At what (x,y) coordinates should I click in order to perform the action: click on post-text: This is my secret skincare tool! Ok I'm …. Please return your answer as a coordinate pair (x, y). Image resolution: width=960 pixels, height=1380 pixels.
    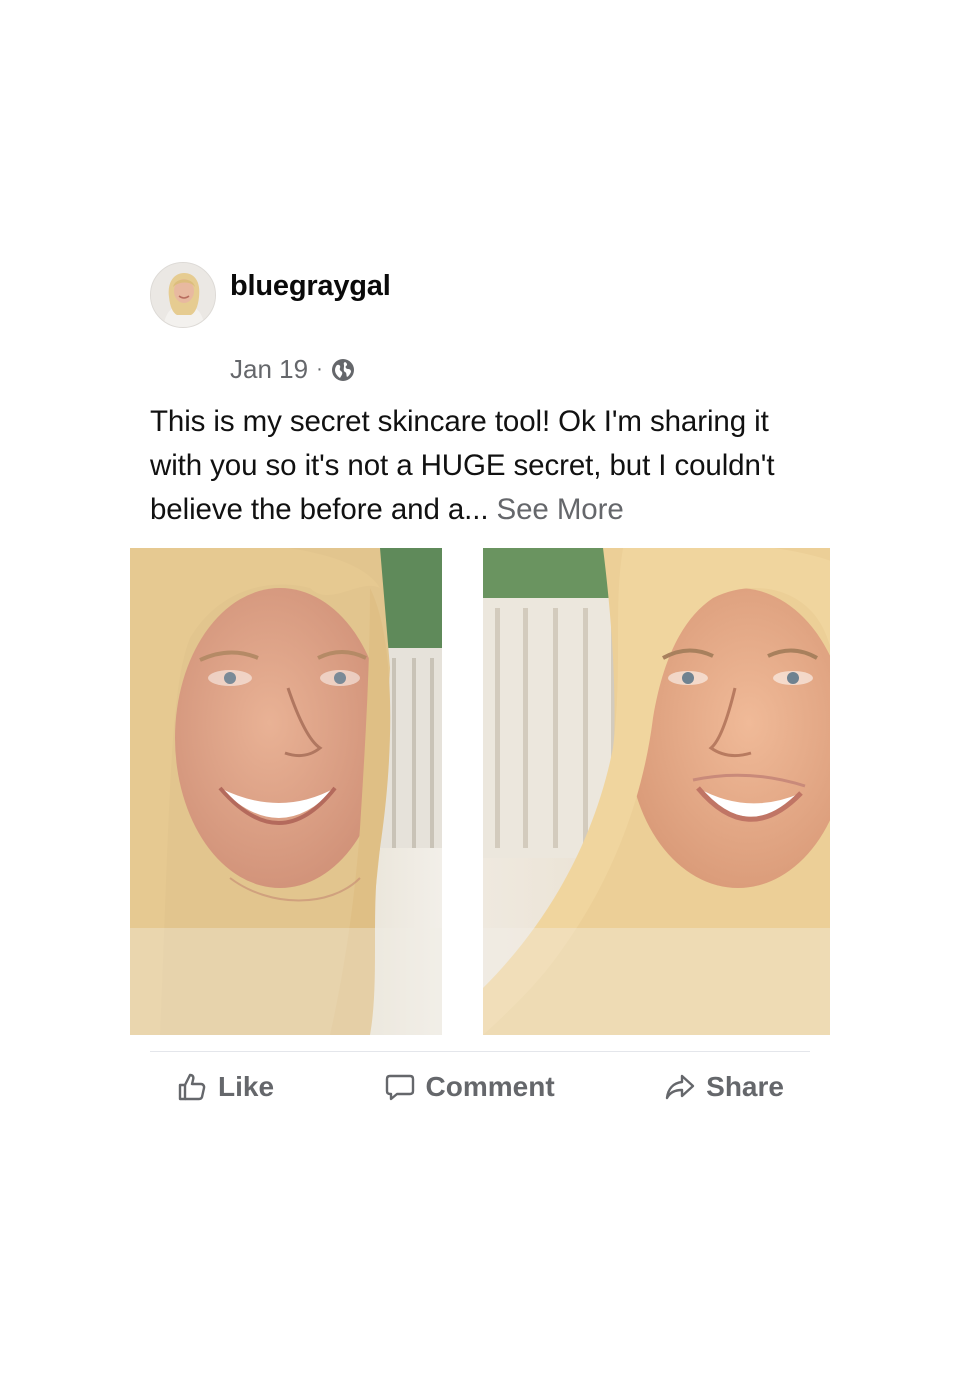
    Looking at the image, I should click on (485, 466).